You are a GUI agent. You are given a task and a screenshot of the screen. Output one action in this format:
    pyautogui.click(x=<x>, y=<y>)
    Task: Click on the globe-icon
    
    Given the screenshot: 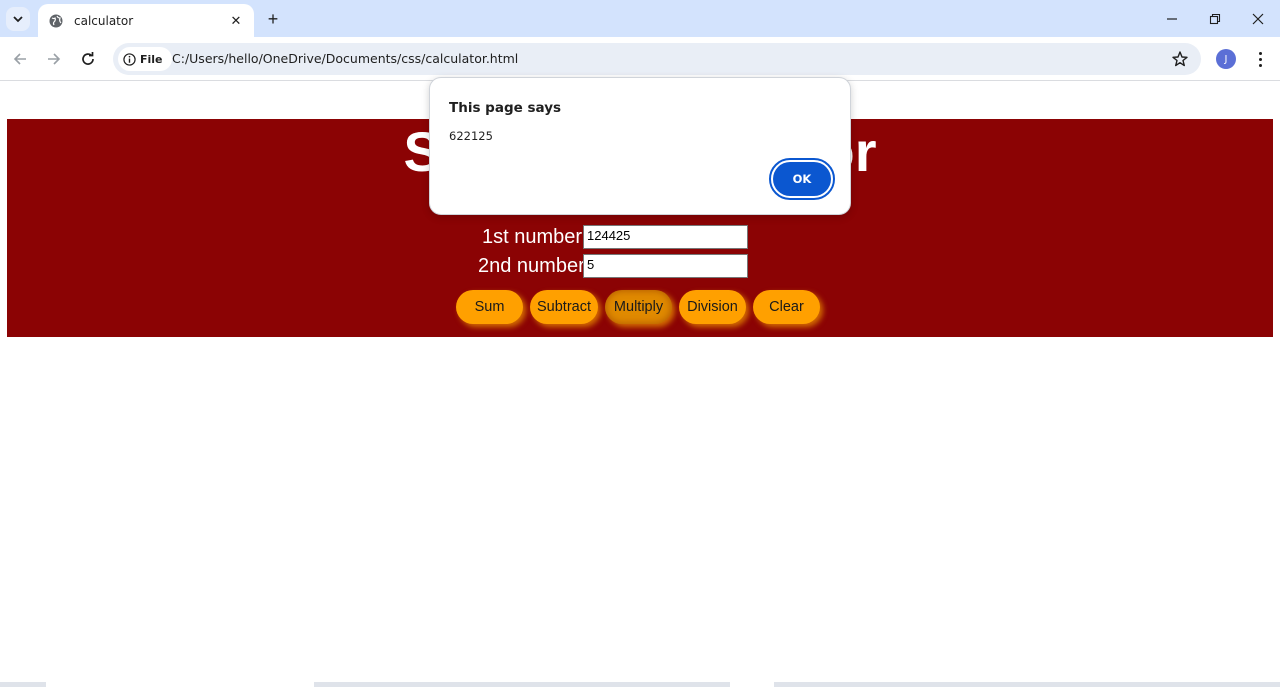 What is the action you would take?
    pyautogui.click(x=56, y=20)
    